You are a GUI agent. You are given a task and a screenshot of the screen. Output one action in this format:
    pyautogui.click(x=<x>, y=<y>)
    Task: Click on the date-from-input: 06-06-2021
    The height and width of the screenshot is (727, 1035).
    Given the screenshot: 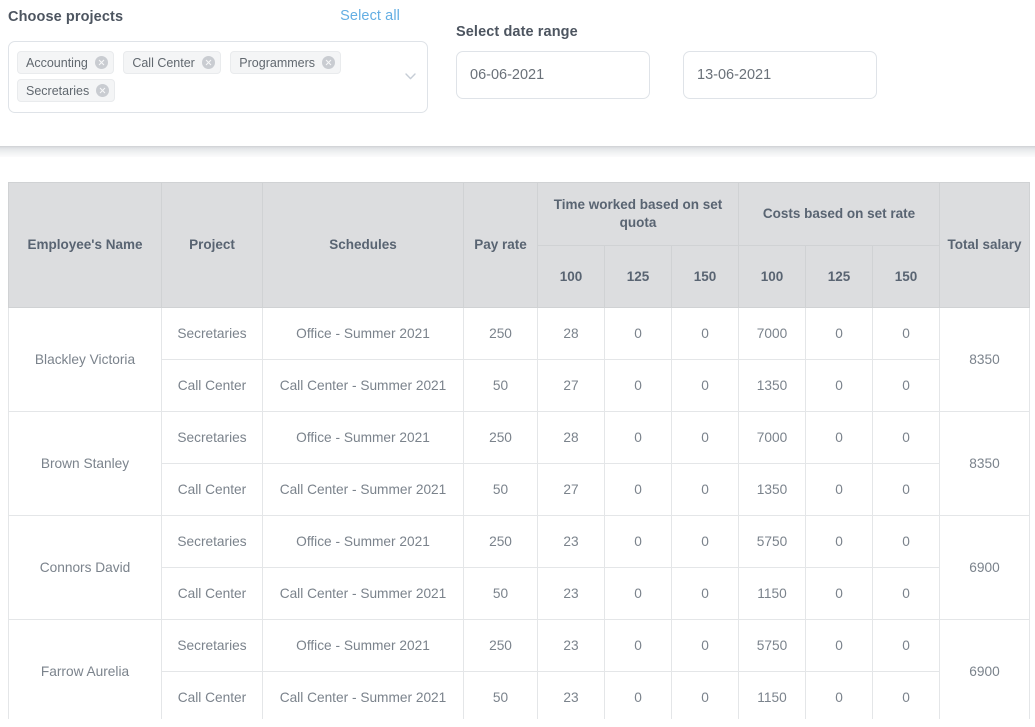 What is the action you would take?
    pyautogui.click(x=553, y=75)
    